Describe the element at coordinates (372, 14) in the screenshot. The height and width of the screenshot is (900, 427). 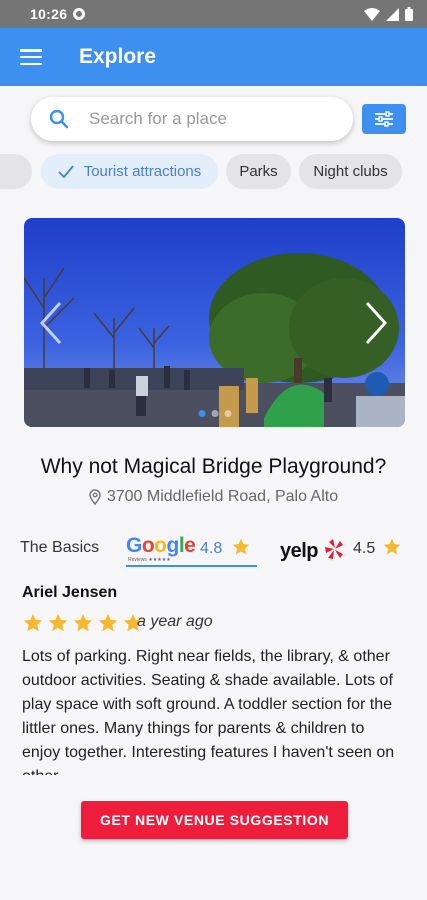
I see `wifi-icon` at that location.